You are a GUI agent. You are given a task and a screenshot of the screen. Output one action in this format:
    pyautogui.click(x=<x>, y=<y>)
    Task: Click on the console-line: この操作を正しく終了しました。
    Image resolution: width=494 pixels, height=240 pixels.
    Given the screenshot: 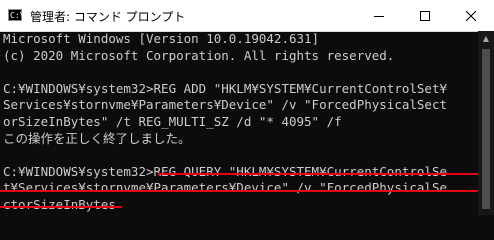 What is the action you would take?
    pyautogui.click(x=97, y=138)
    